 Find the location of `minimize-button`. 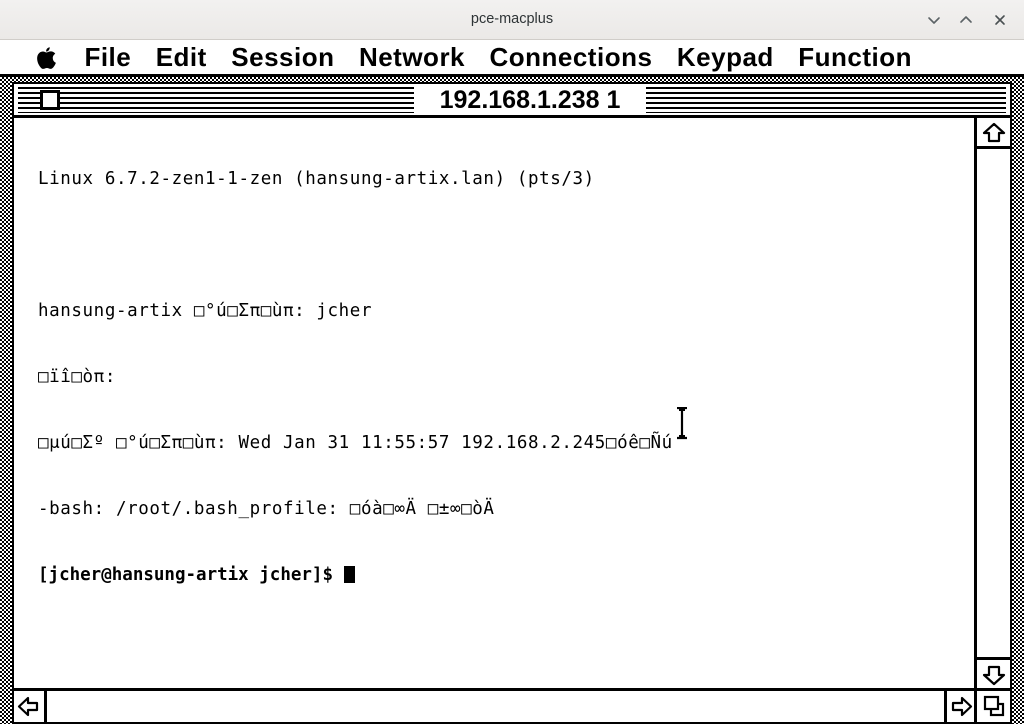

minimize-button is located at coordinates (934, 20).